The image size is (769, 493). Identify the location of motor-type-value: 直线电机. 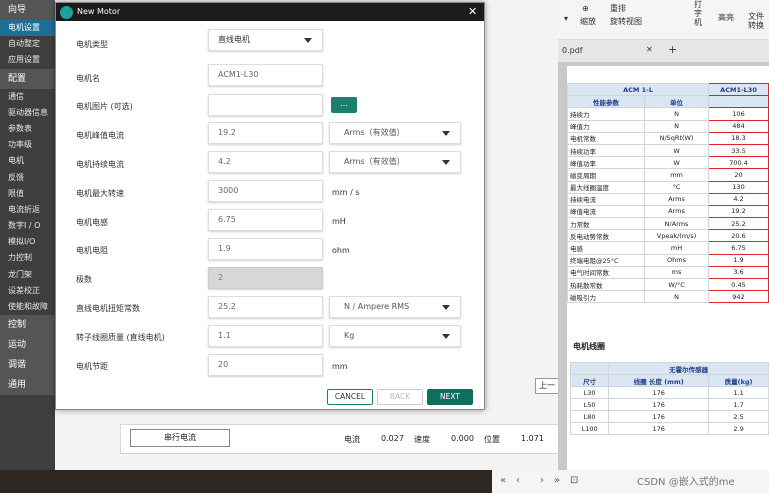
(234, 39).